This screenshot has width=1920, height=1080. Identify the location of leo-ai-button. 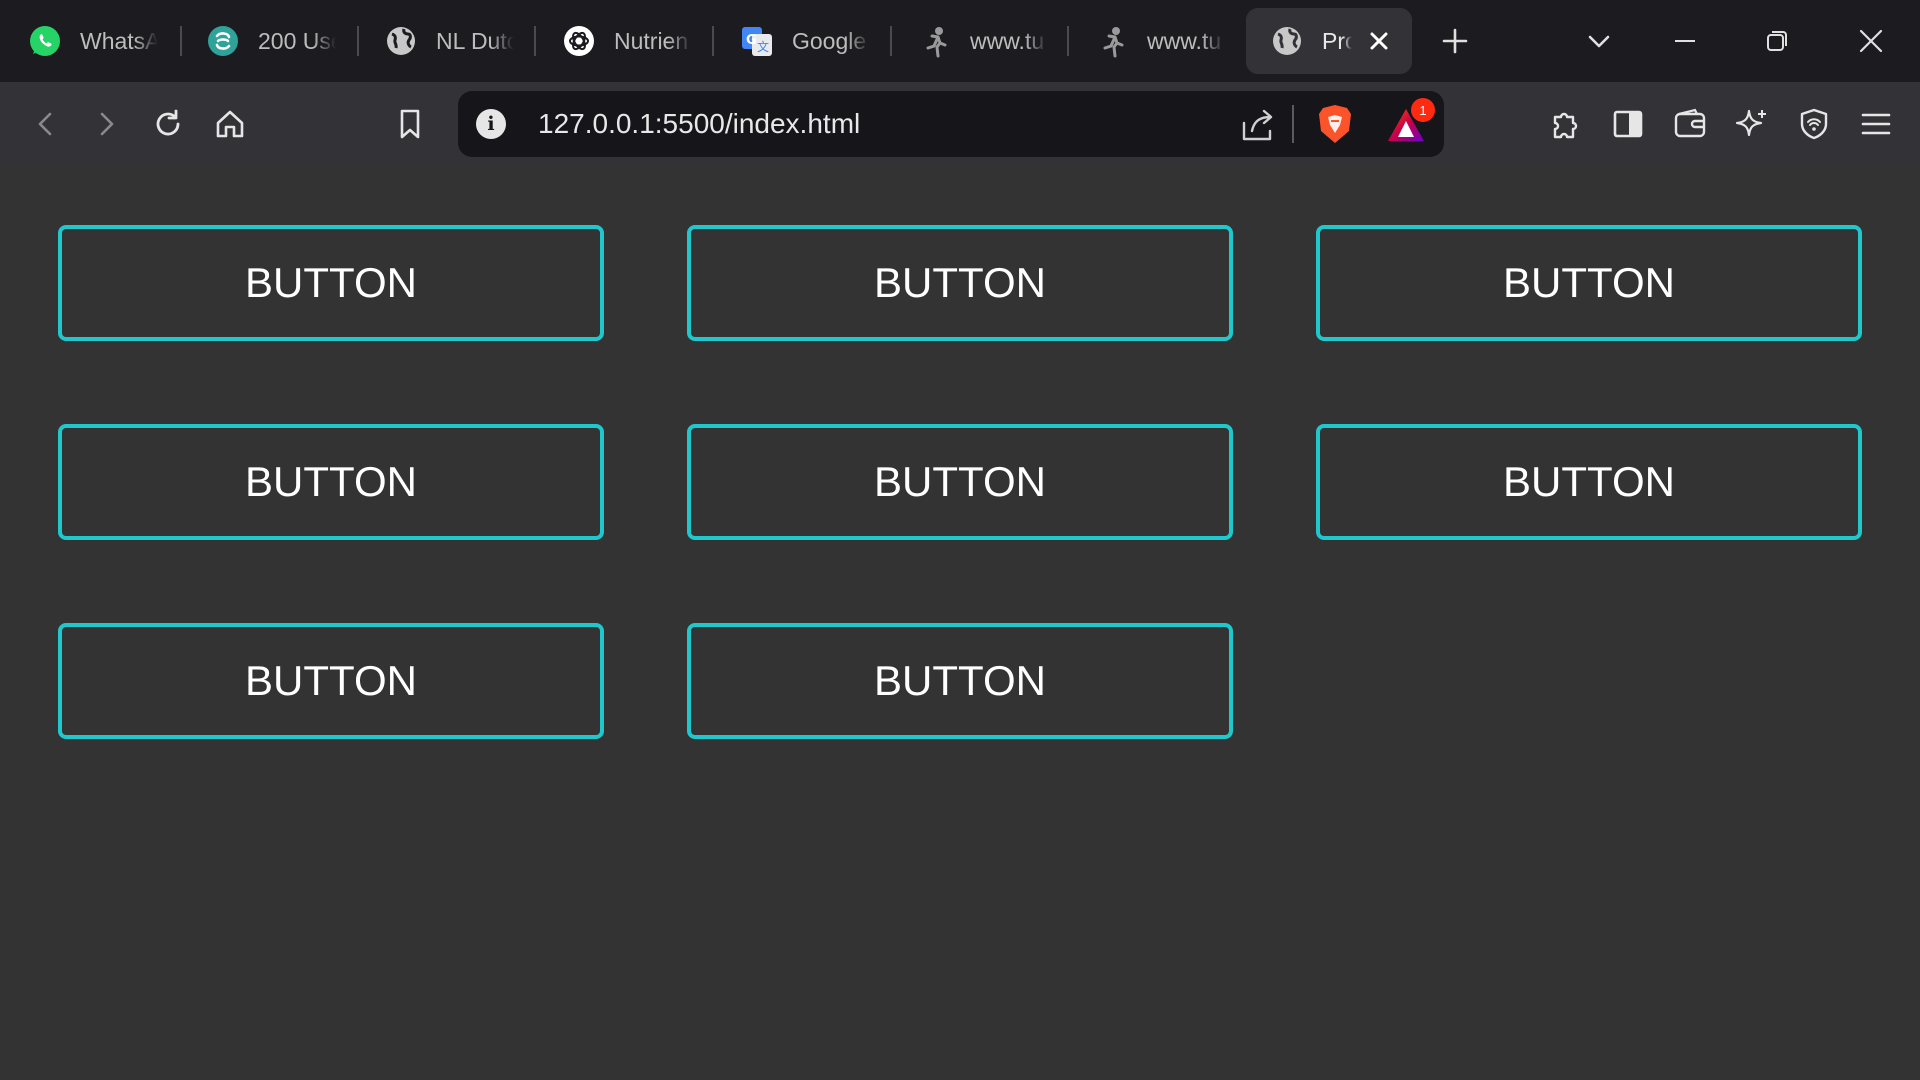
(1752, 124).